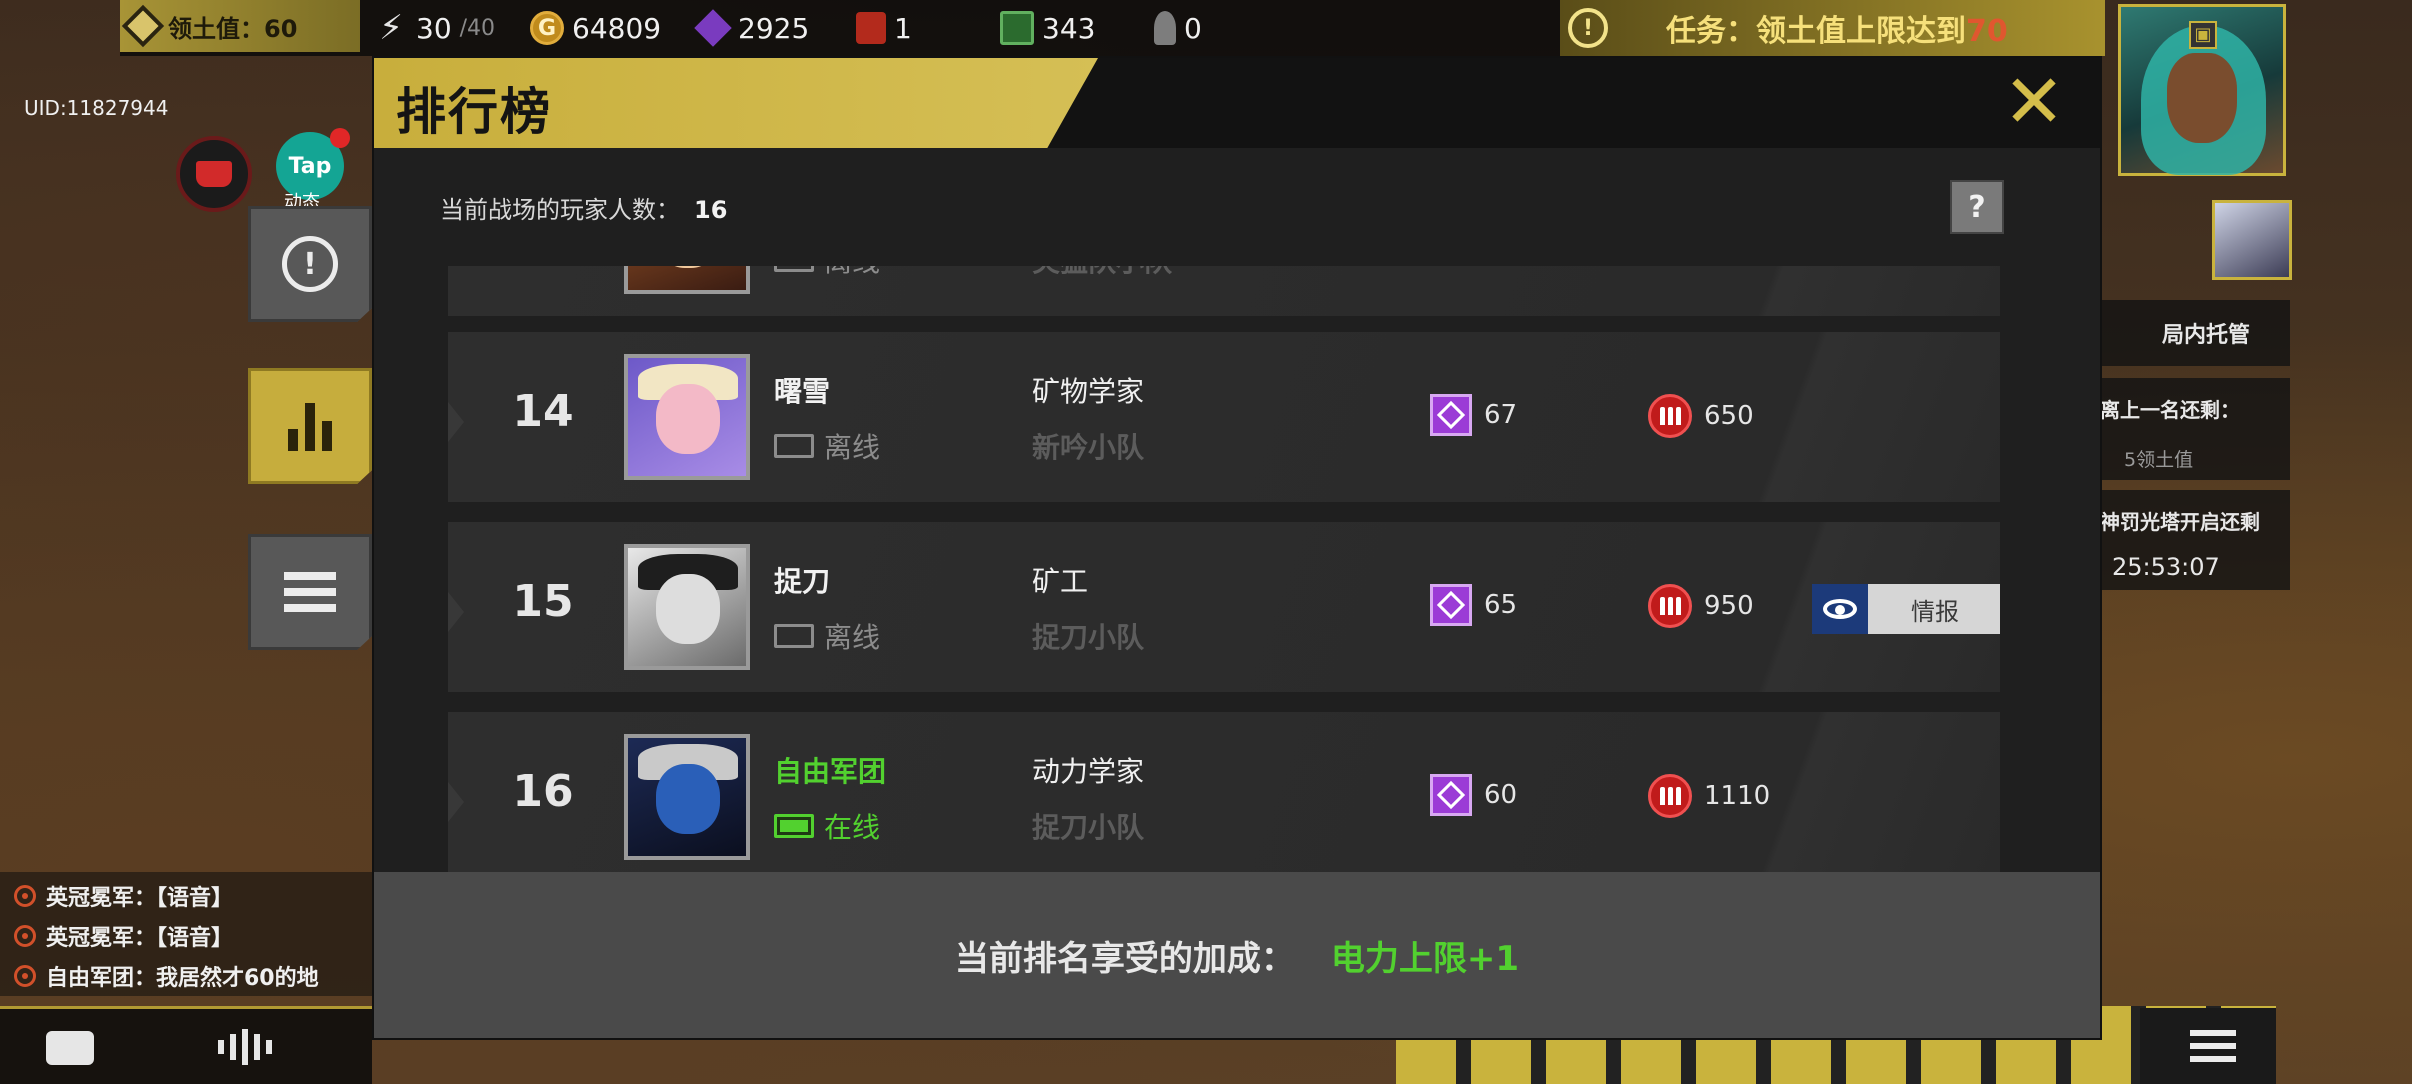 This screenshot has height=1084, width=2412. What do you see at coordinates (543, 601) in the screenshot?
I see `rank-number: 15` at bounding box center [543, 601].